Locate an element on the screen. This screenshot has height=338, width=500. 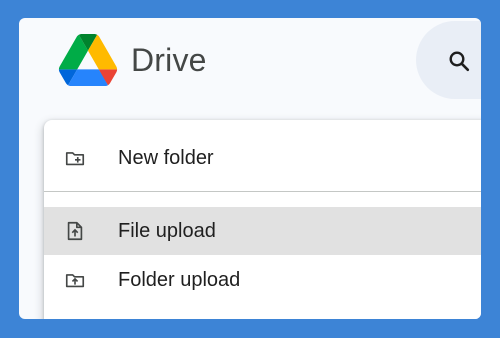
app-title: Drive is located at coordinates (169, 60).